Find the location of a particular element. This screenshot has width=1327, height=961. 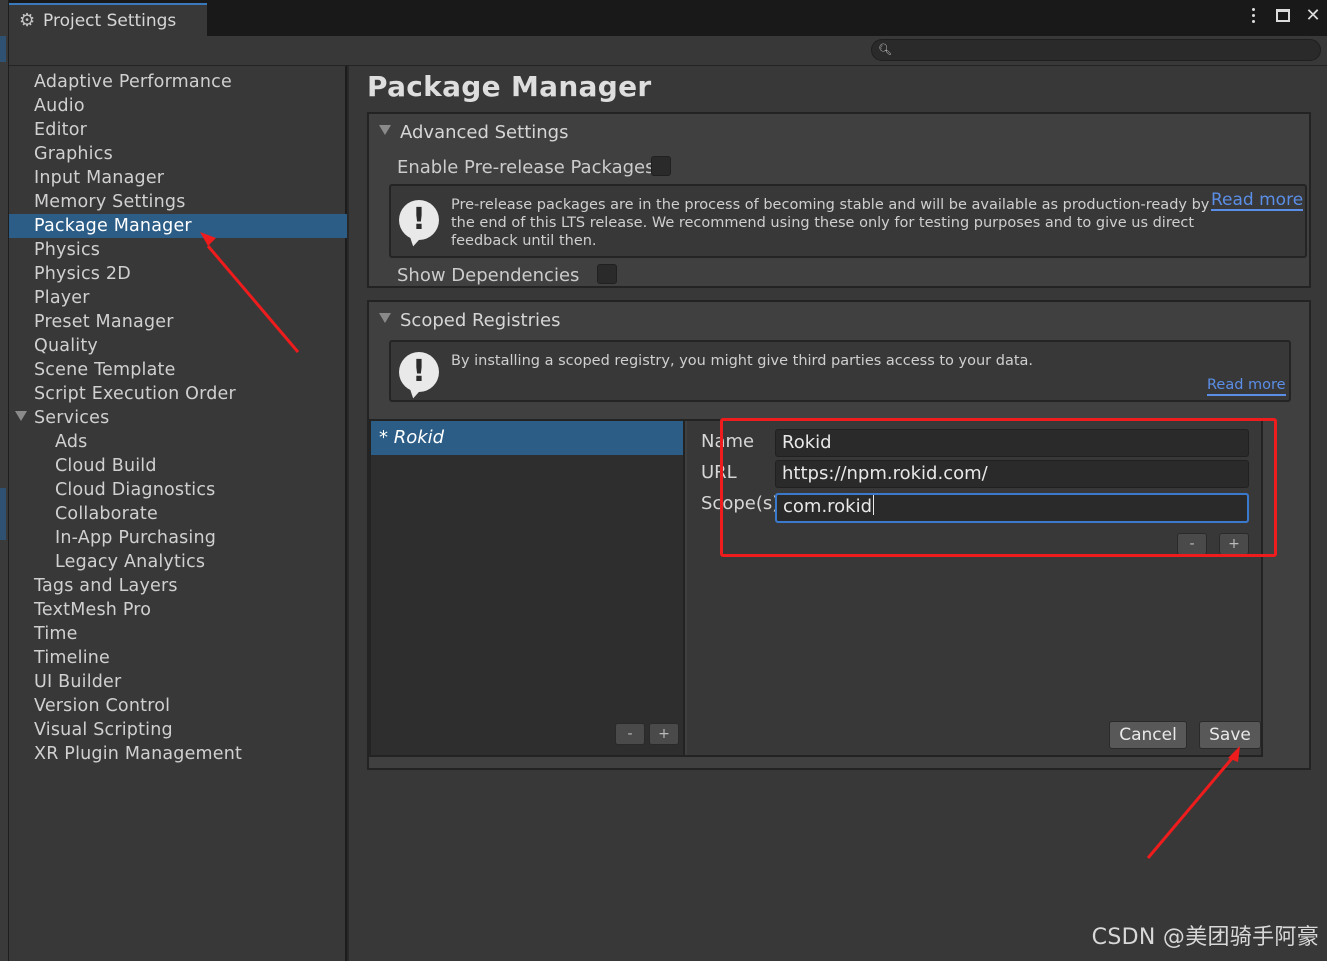

sidebar-item-xr-plugin-management: XR Plugin Management is located at coordinates (178, 754).